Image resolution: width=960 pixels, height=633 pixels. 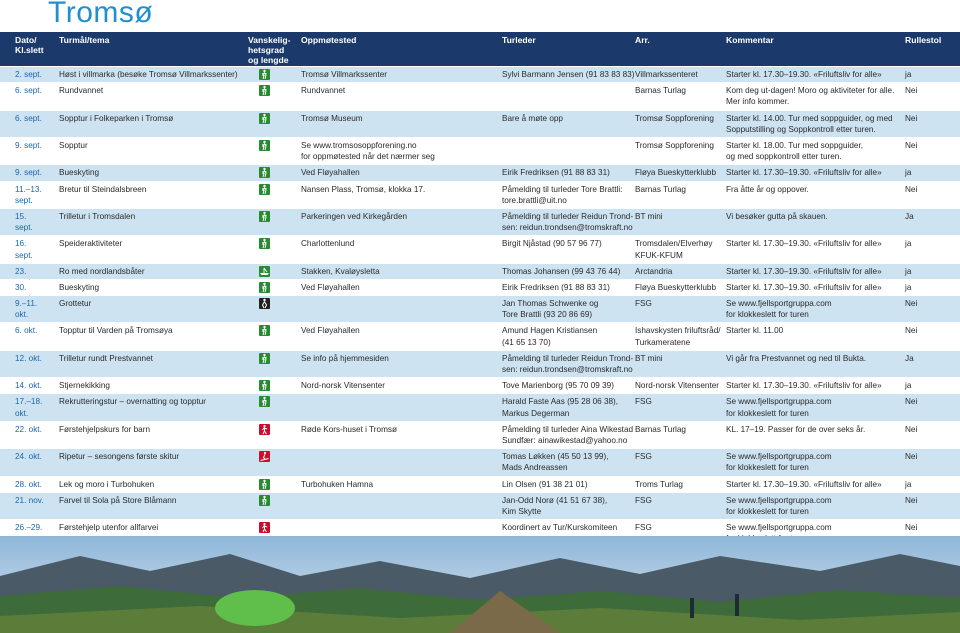 What do you see at coordinates (84, 386) in the screenshot?
I see `cell-tur: Stjernekikking` at bounding box center [84, 386].